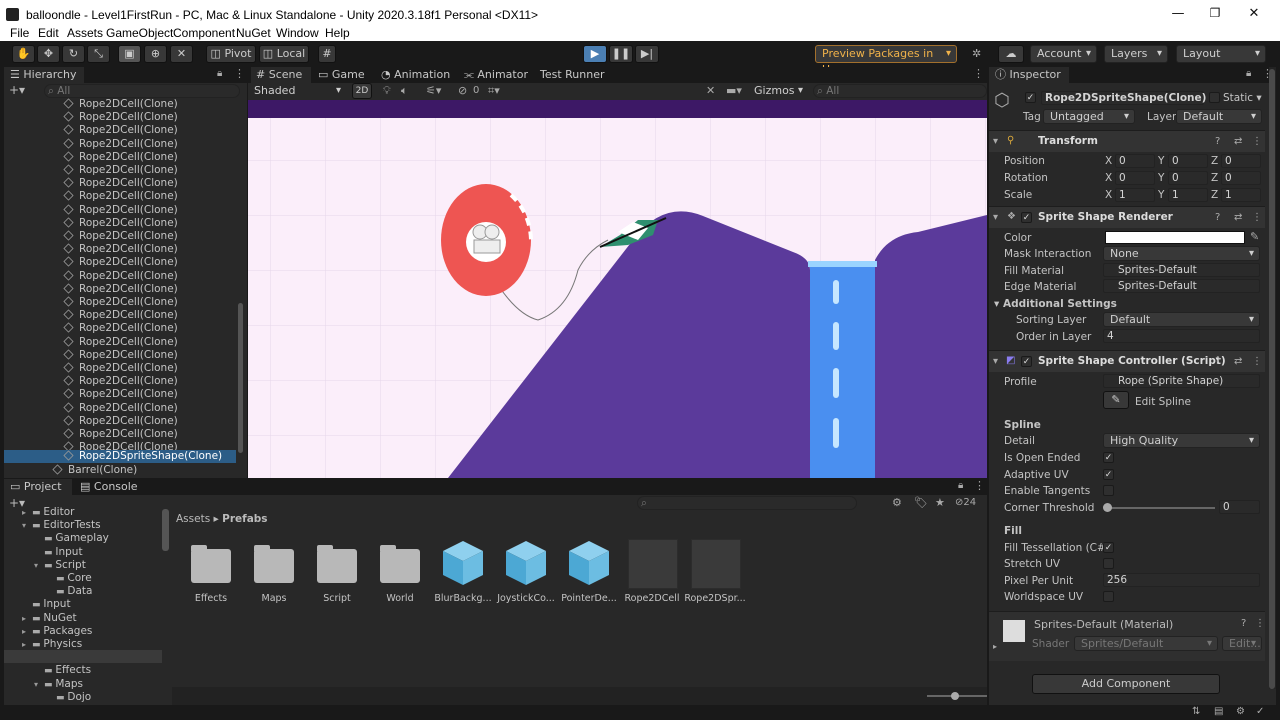  What do you see at coordinates (297, 92) in the screenshot?
I see `shading-dropdown: Shaded` at bounding box center [297, 92].